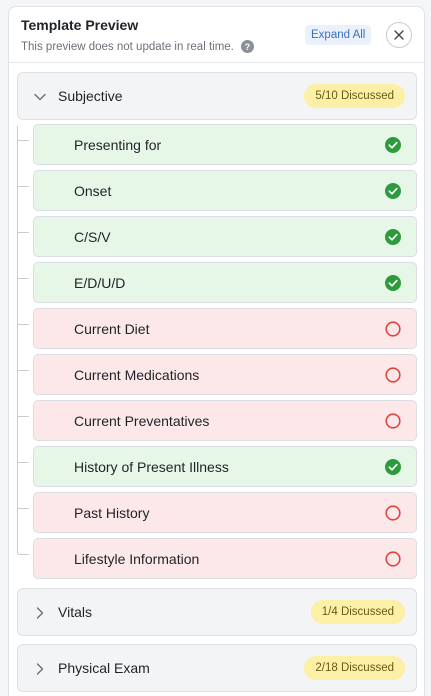 The height and width of the screenshot is (696, 431). Describe the element at coordinates (75, 612) in the screenshot. I see `section-label: Vitals` at that location.